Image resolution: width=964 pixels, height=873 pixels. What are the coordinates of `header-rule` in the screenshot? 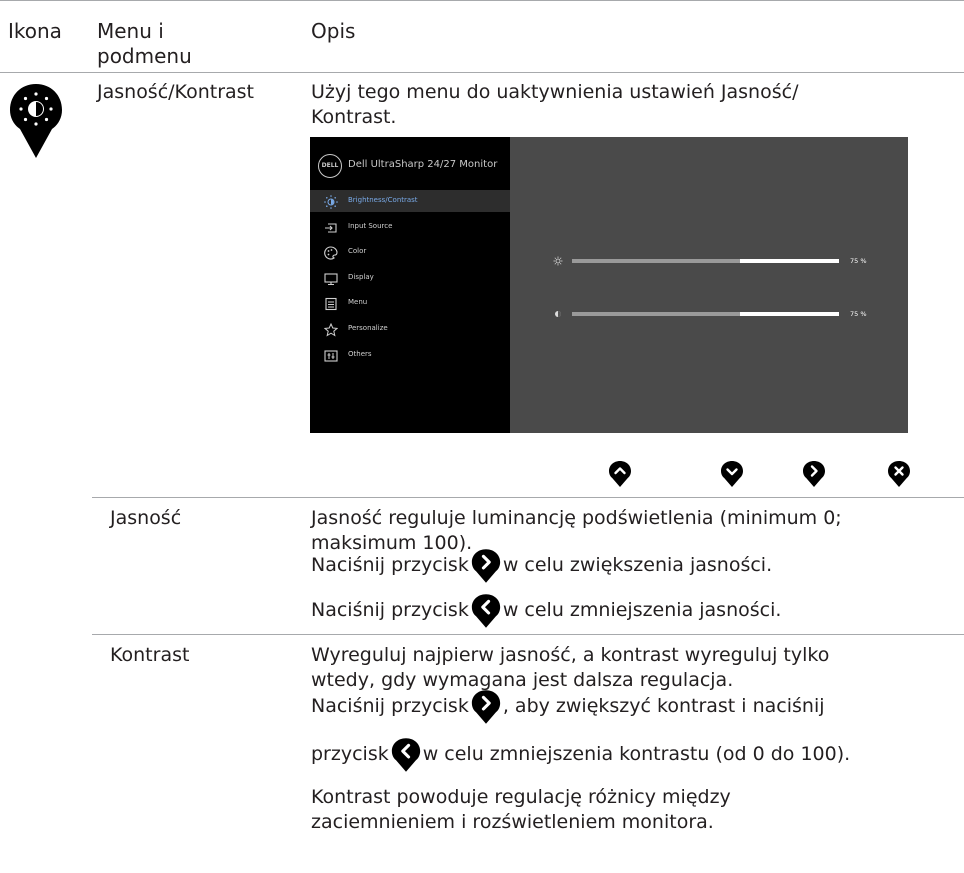 It's located at (482, 72).